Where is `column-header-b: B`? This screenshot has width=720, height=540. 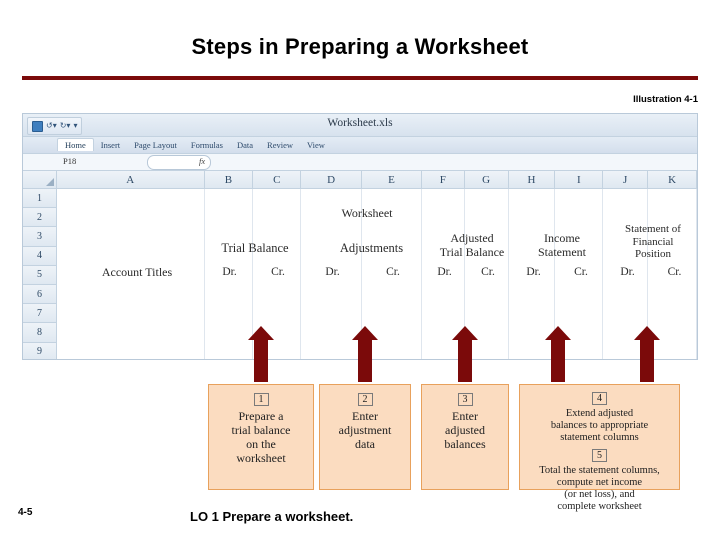
column-header-b: B is located at coordinates (229, 179).